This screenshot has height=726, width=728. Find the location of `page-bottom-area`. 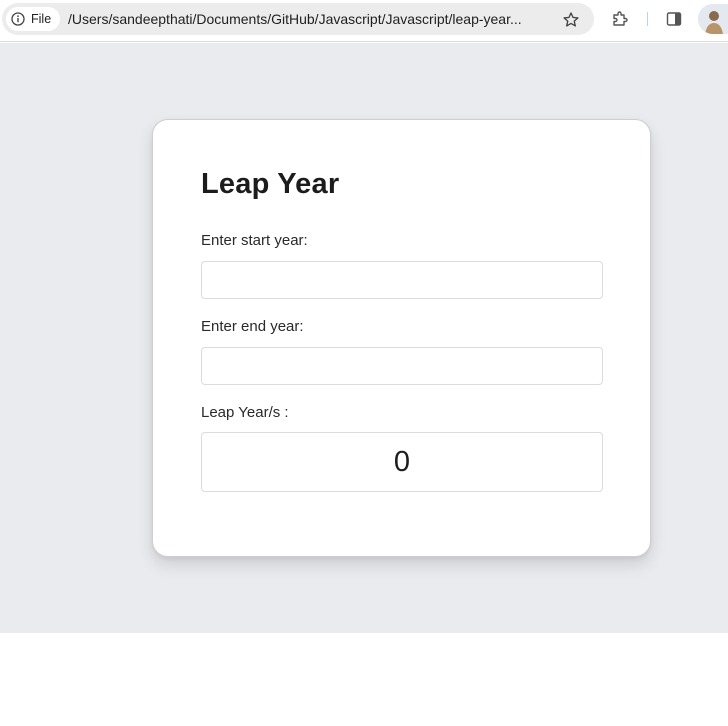

page-bottom-area is located at coordinates (364, 679).